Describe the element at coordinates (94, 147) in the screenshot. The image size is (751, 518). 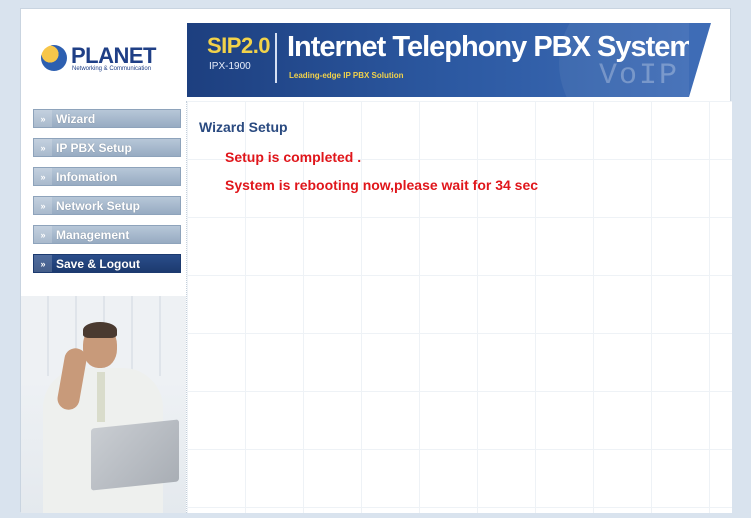
I see `sidebar-item-label: IP PBX Setup` at that location.